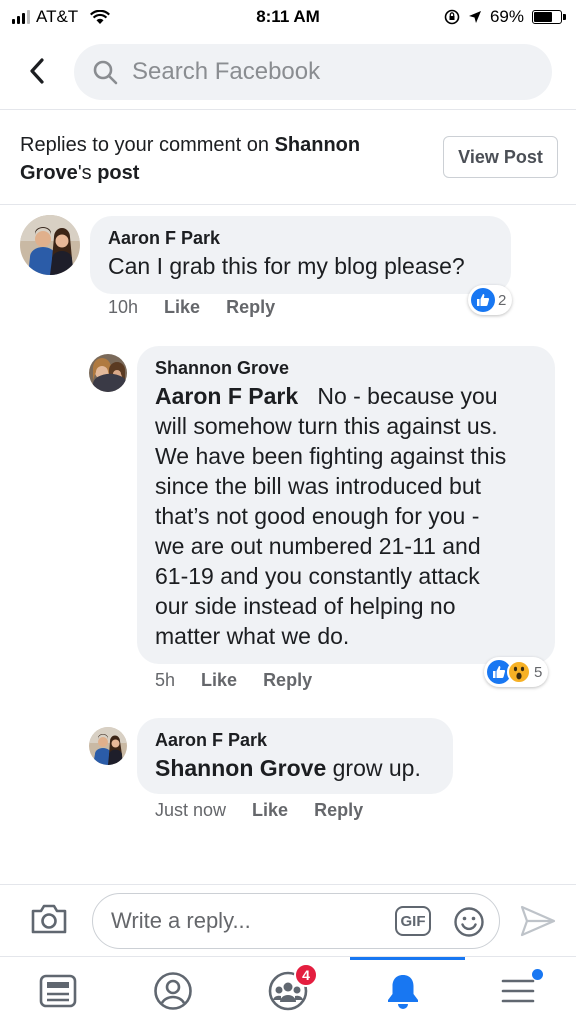  I want to click on wow-reaction-icon, so click(519, 672).